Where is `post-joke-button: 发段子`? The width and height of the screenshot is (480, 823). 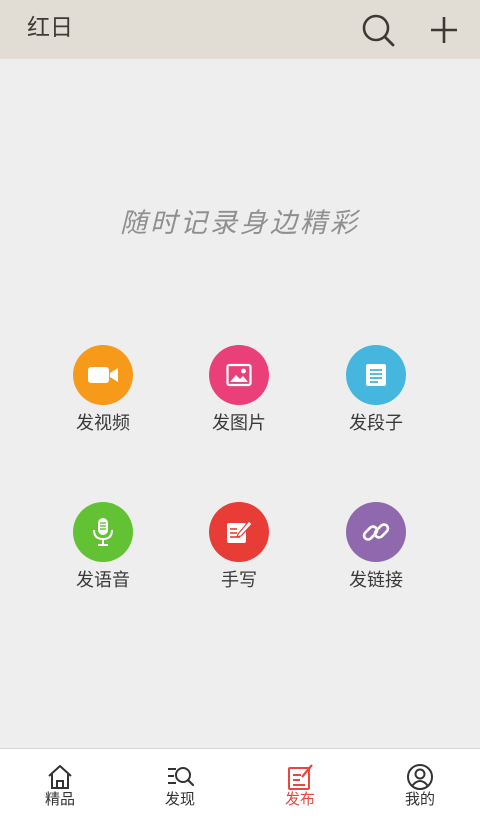 post-joke-button: 发段子 is located at coordinates (376, 390).